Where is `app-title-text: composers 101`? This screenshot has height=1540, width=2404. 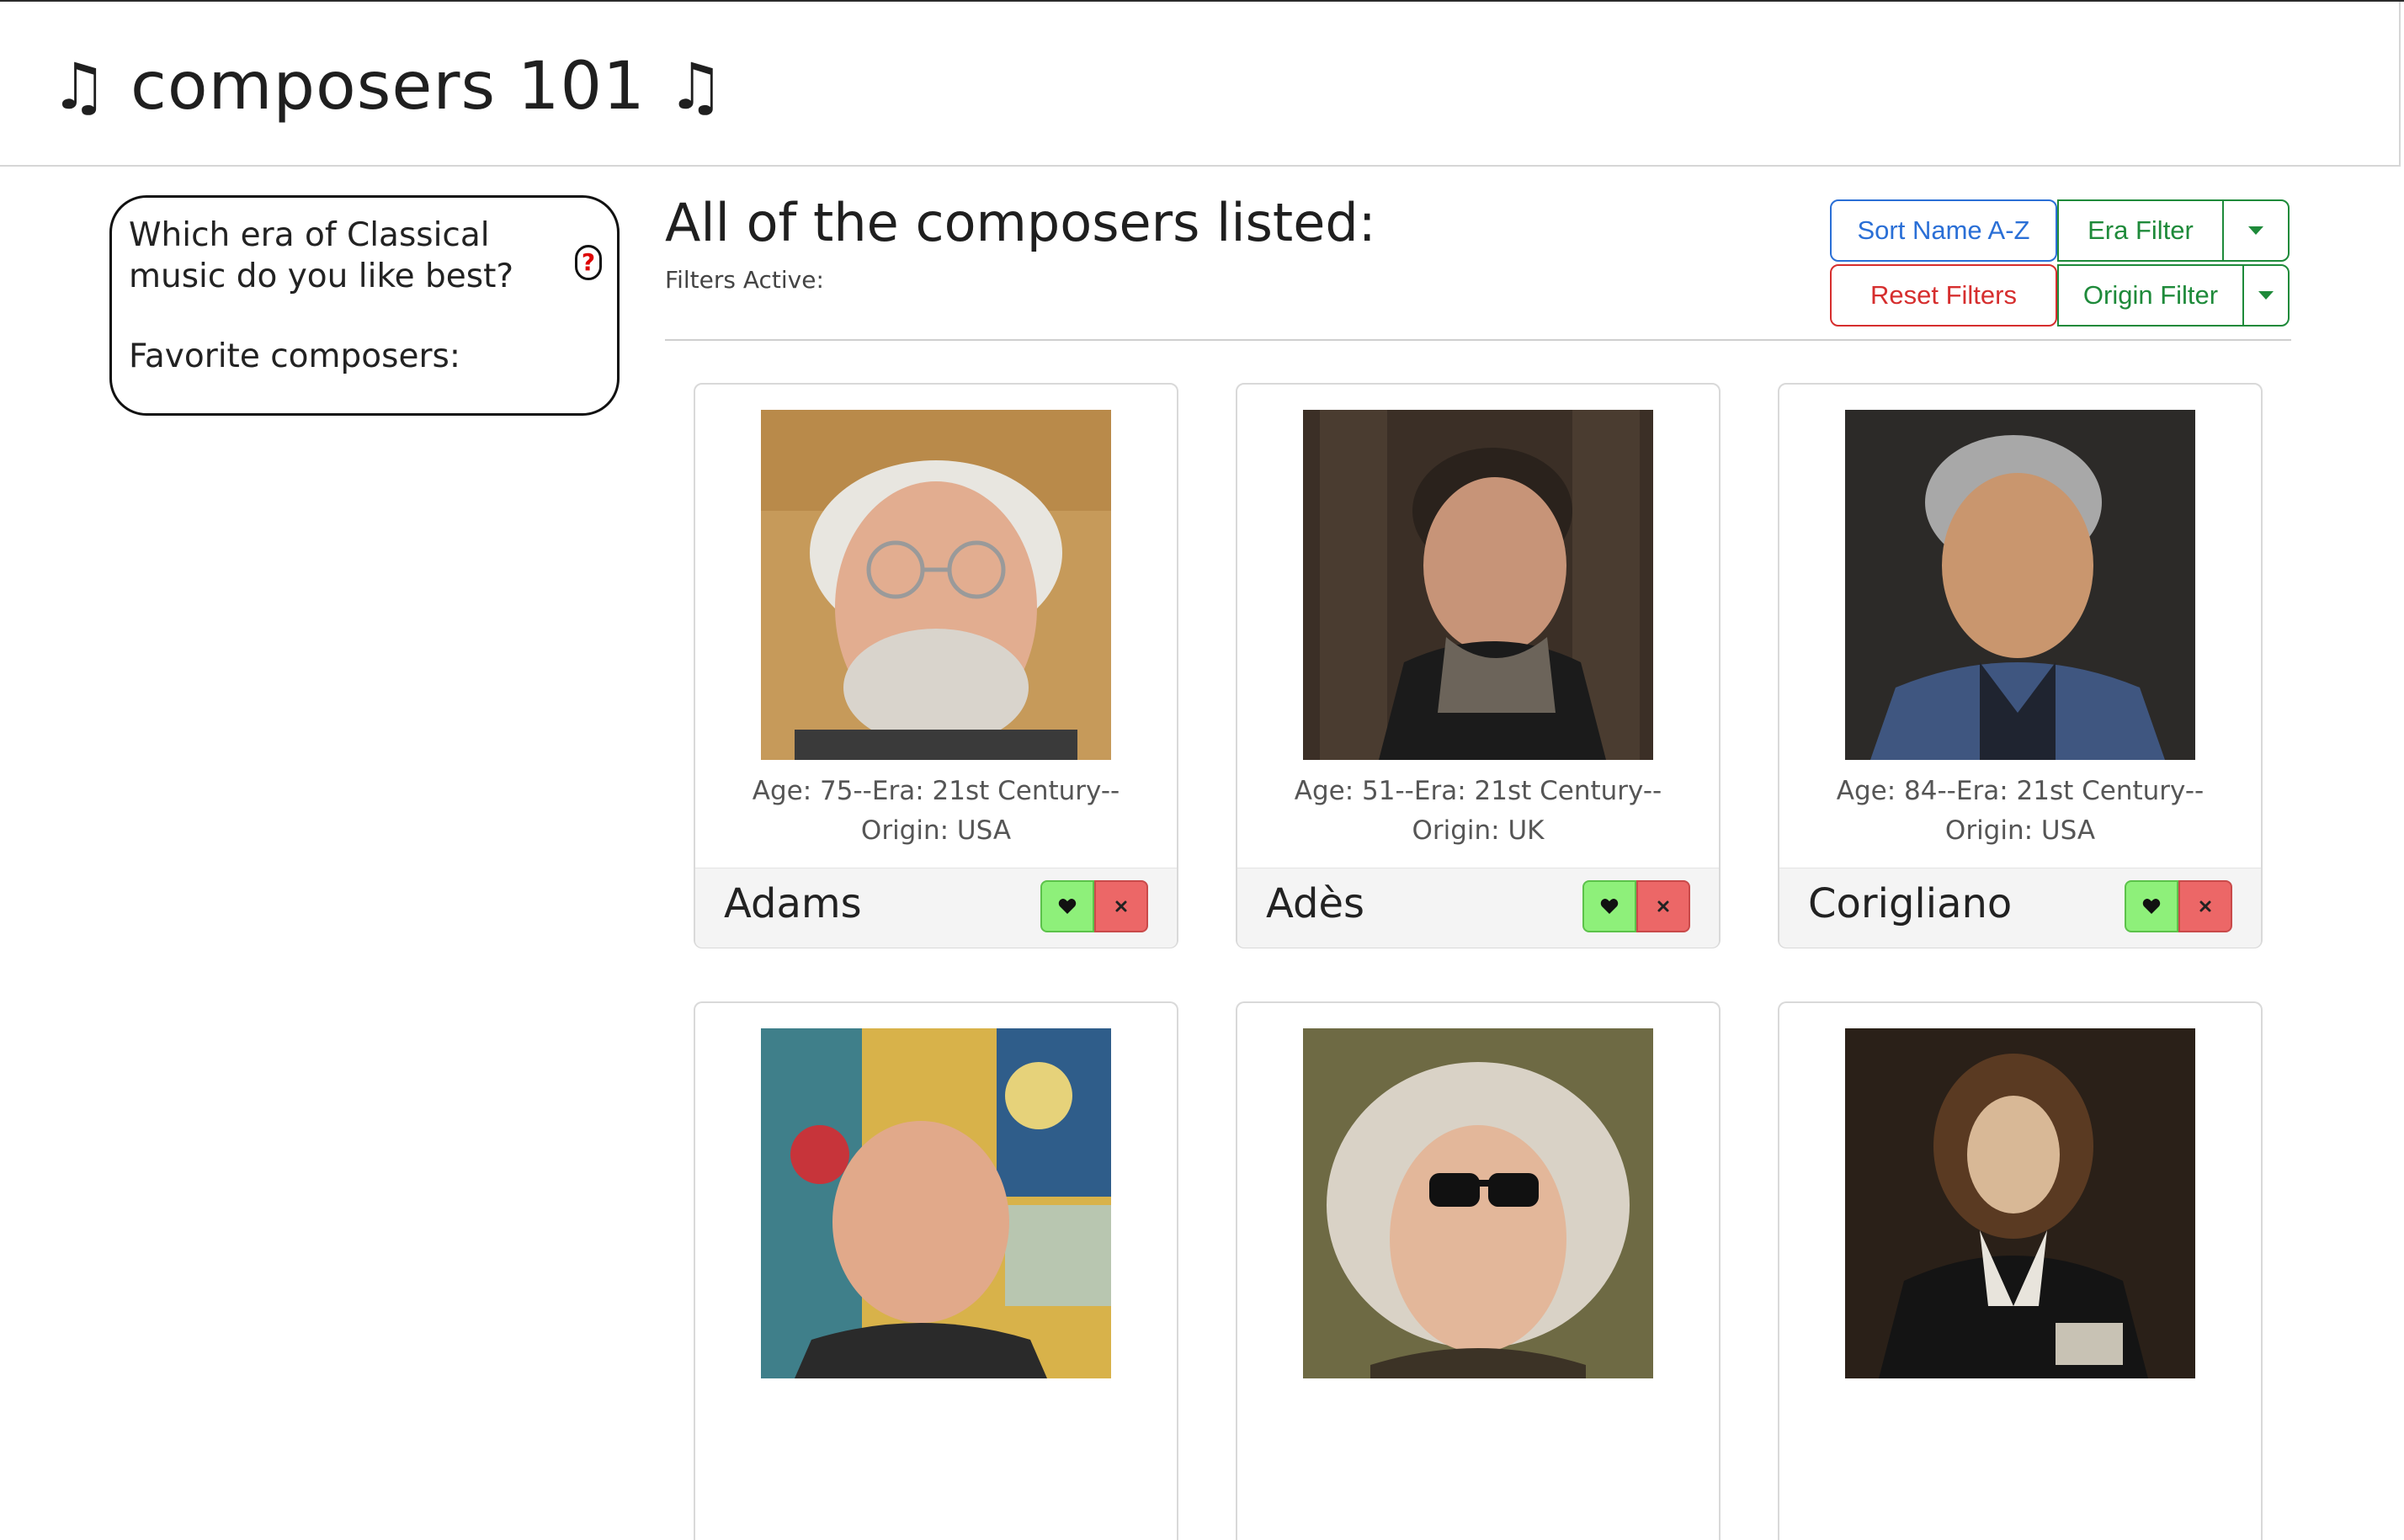 app-title-text: composers 101 is located at coordinates (388, 87).